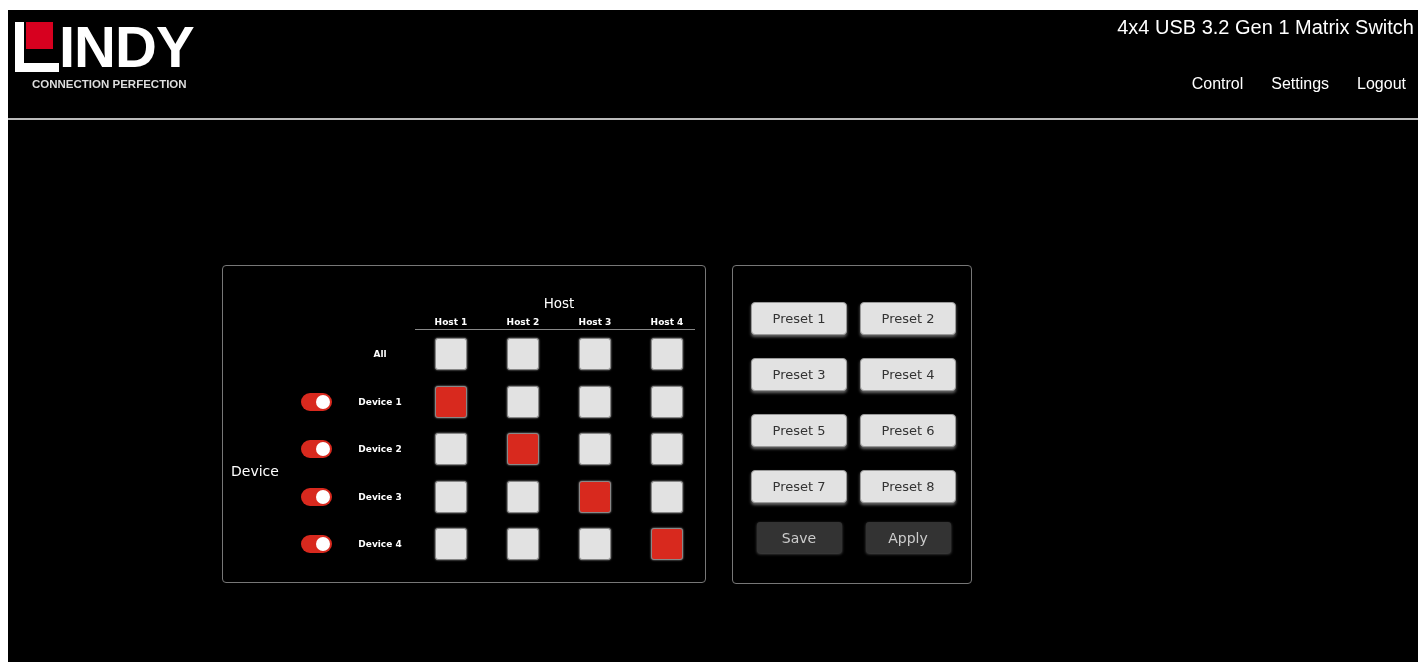 This screenshot has height=662, width=1426. What do you see at coordinates (1300, 84) in the screenshot?
I see `nav-link: Settings` at bounding box center [1300, 84].